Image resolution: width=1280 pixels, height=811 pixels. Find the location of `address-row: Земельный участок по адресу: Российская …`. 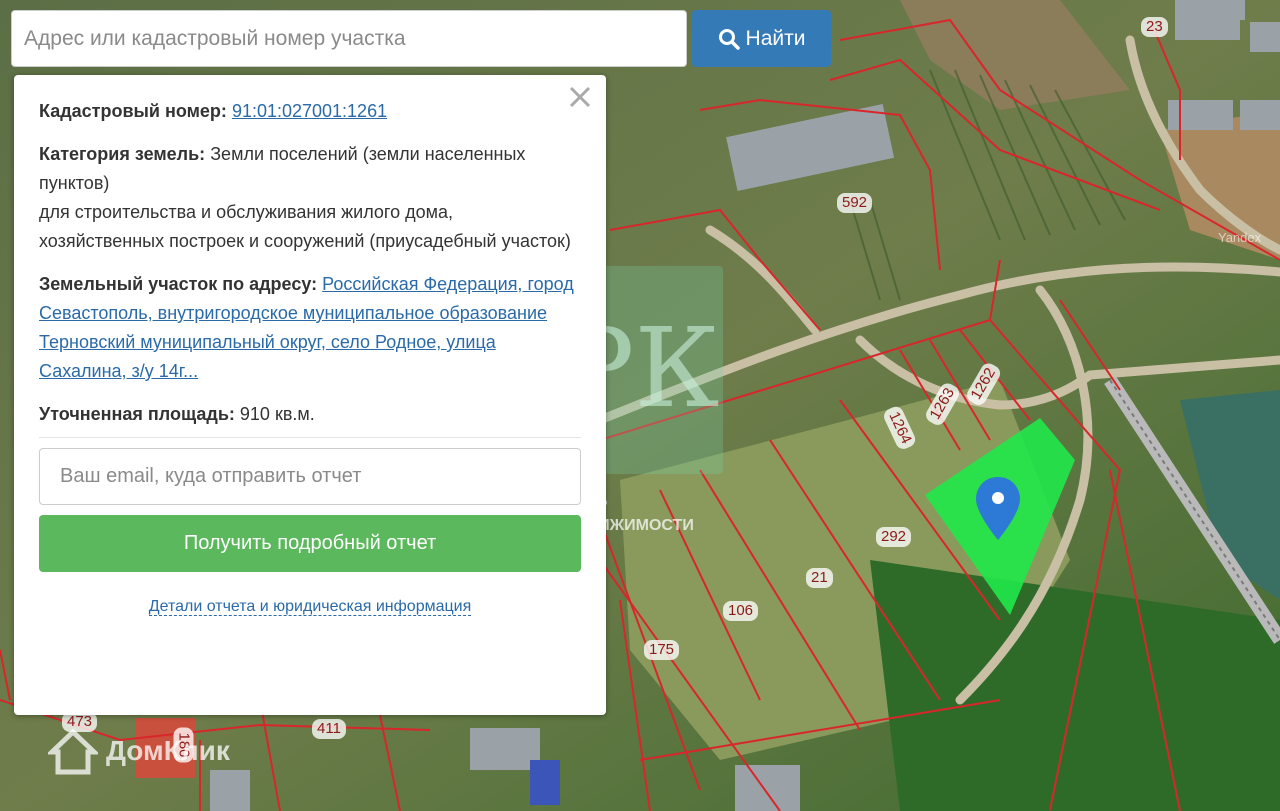

address-row: Земельный участок по адресу: Российская … is located at coordinates (310, 328).